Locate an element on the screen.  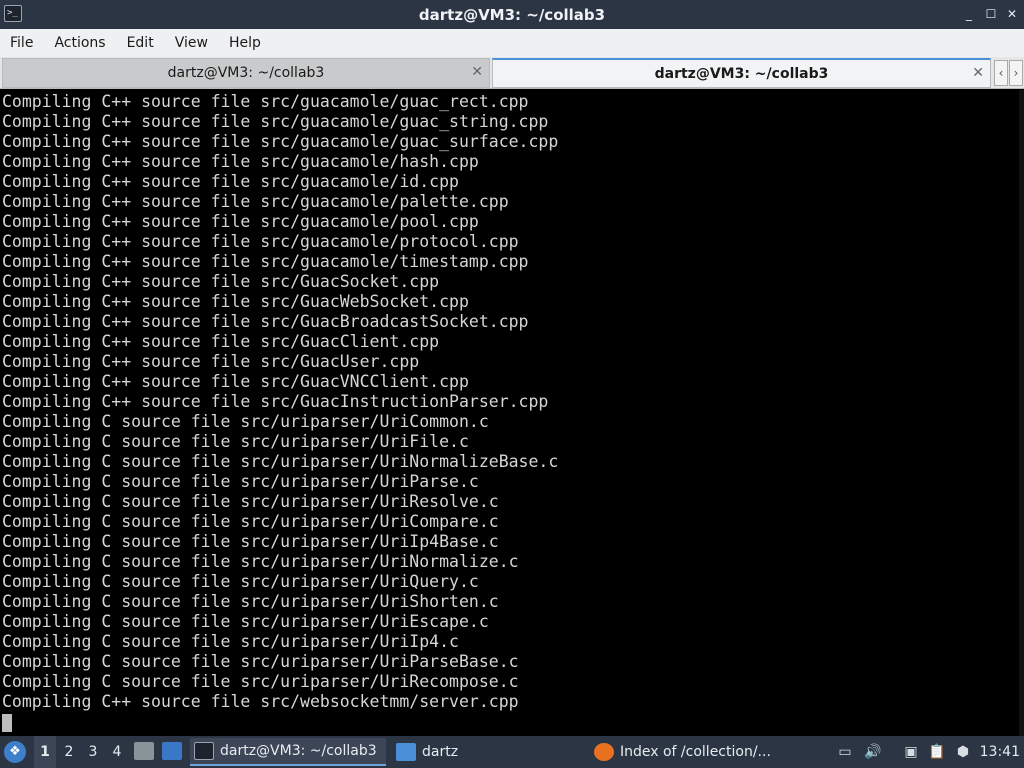
menu-actions: Actions is located at coordinates (79, 43).